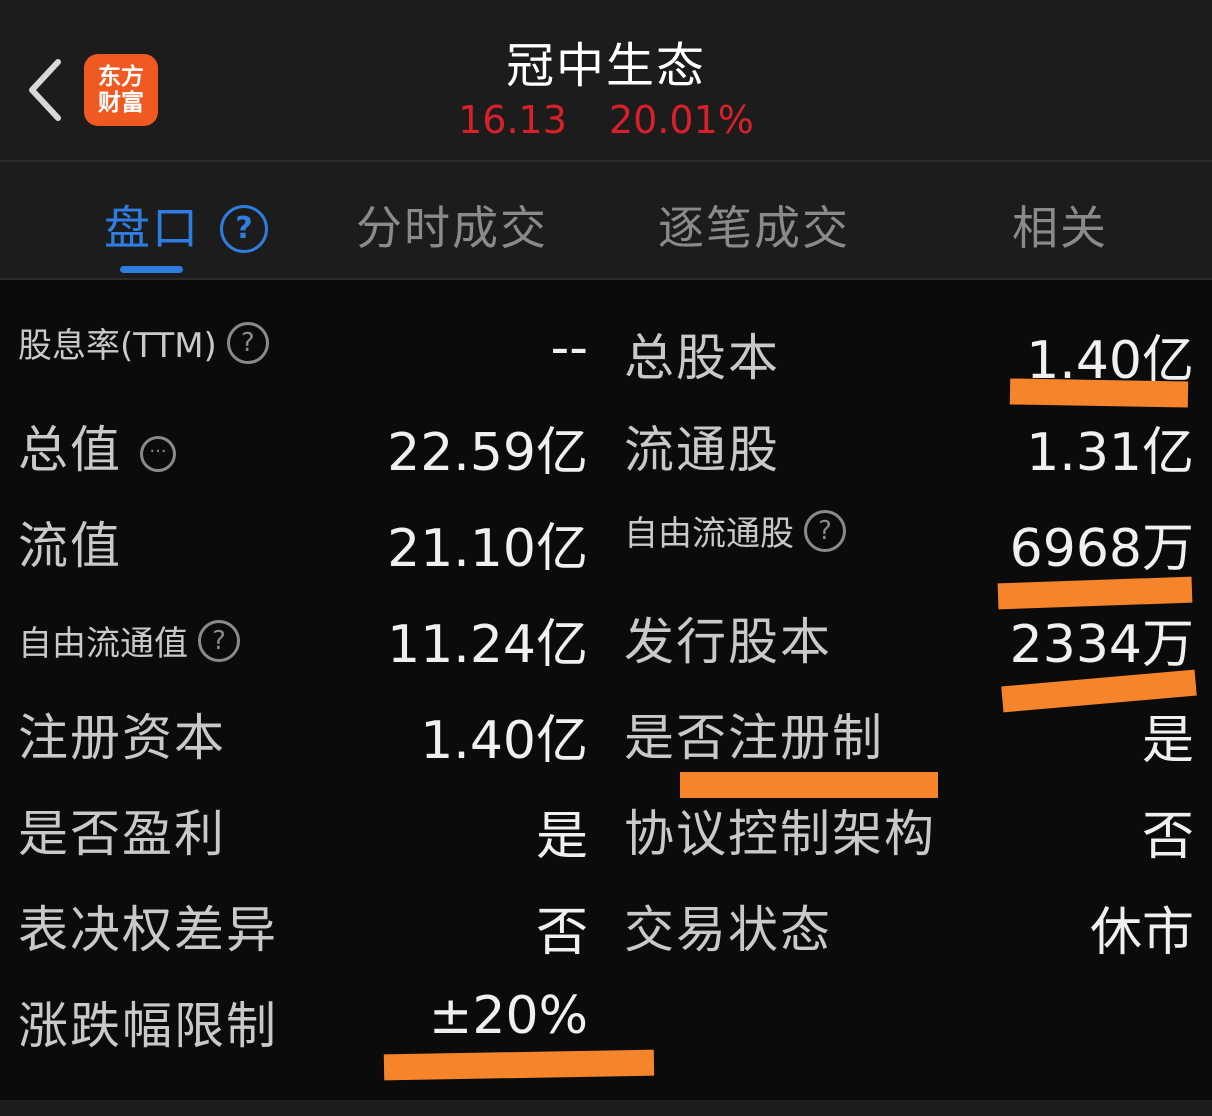 This screenshot has height=1116, width=1212. What do you see at coordinates (244, 229) in the screenshot?
I see `help-icon: ?` at bounding box center [244, 229].